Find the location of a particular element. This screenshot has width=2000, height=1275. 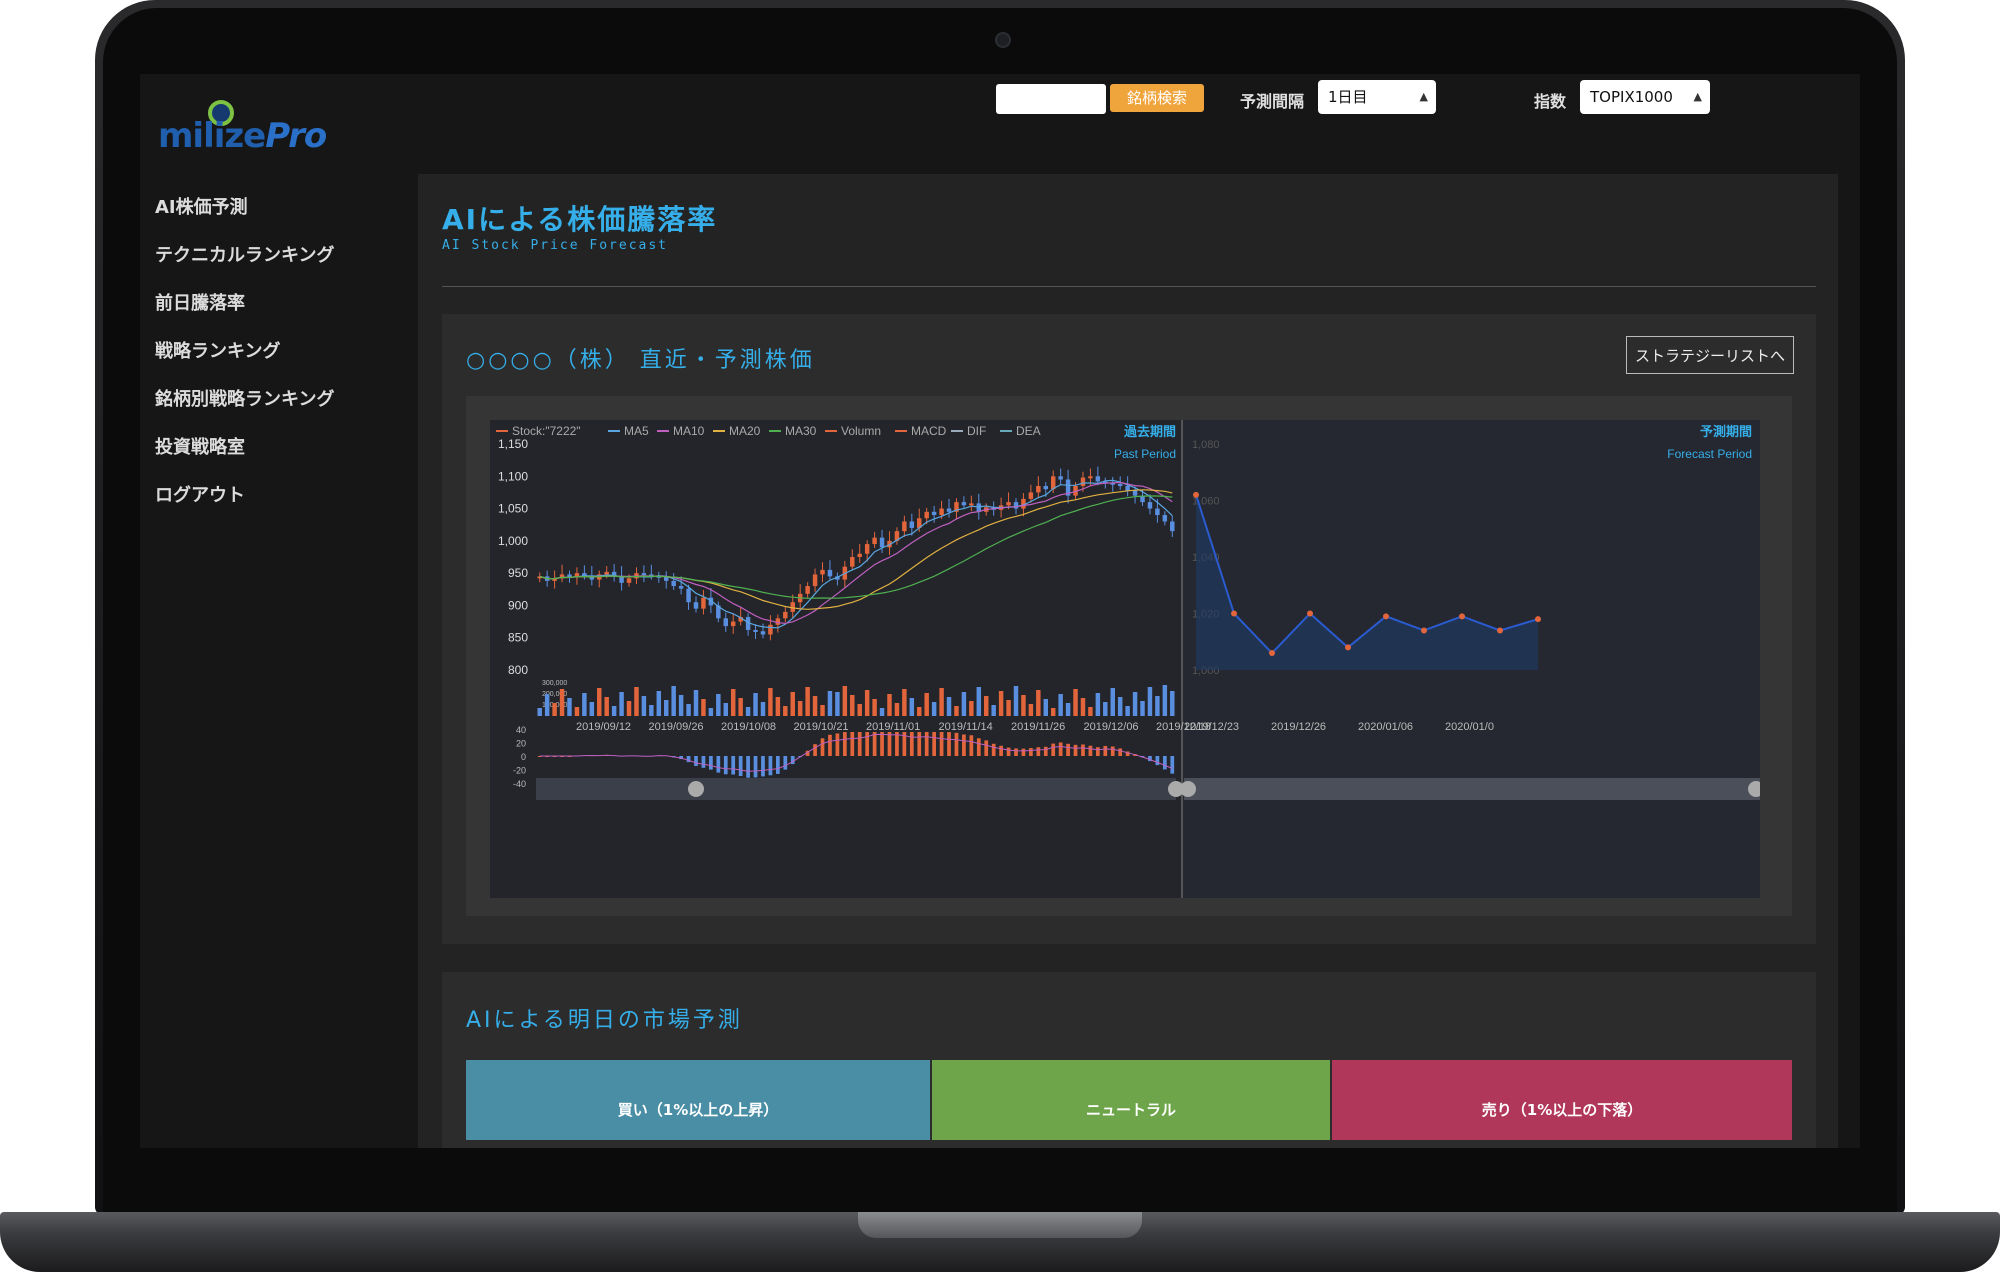

x-tick-label: 2019/10/08 is located at coordinates (748, 727).